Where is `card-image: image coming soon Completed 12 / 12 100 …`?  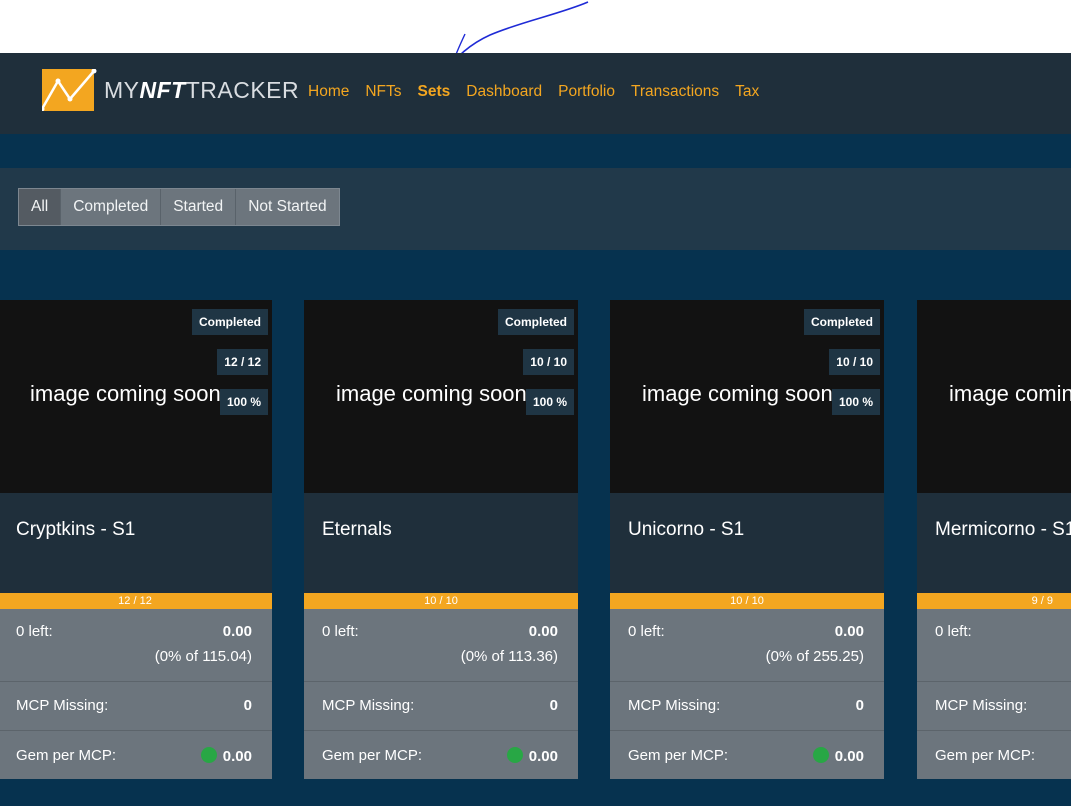 card-image: image coming soon Completed 12 / 12 100 … is located at coordinates (136, 396).